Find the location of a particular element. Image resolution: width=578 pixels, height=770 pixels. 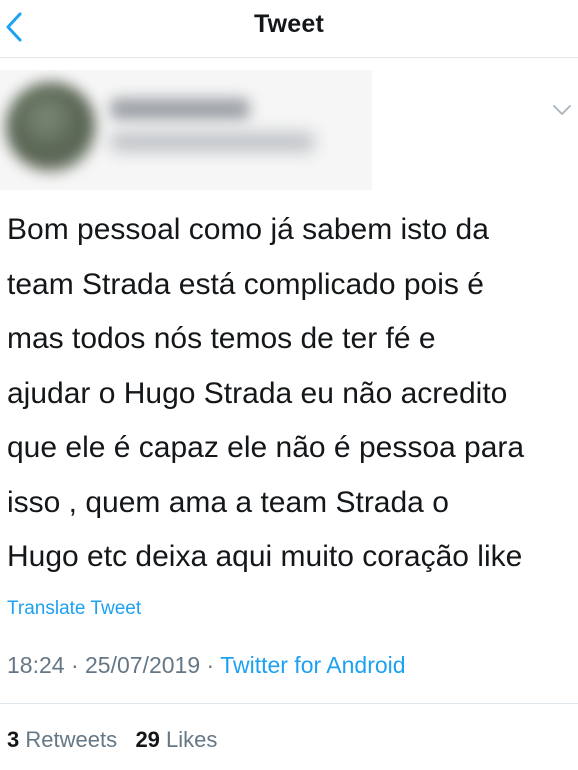

chevron-down-icon is located at coordinates (562, 110).